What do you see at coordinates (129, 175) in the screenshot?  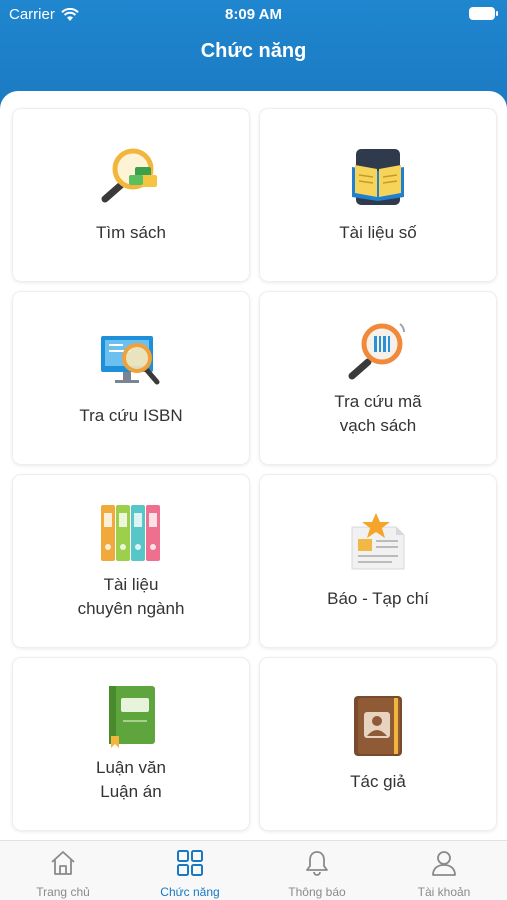 I see `search-books-icon` at bounding box center [129, 175].